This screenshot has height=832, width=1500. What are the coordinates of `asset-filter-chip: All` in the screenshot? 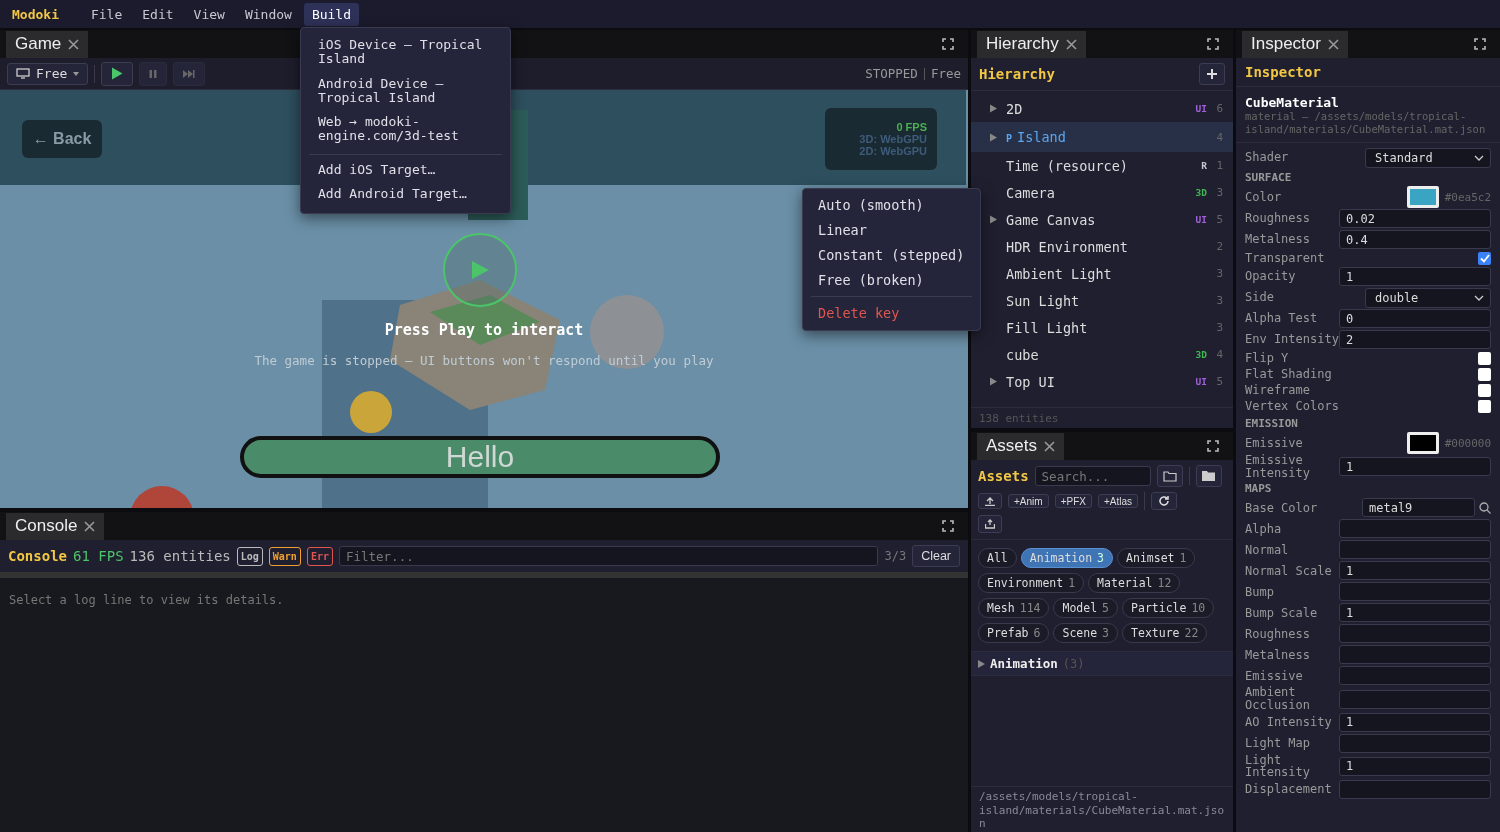 It's located at (997, 558).